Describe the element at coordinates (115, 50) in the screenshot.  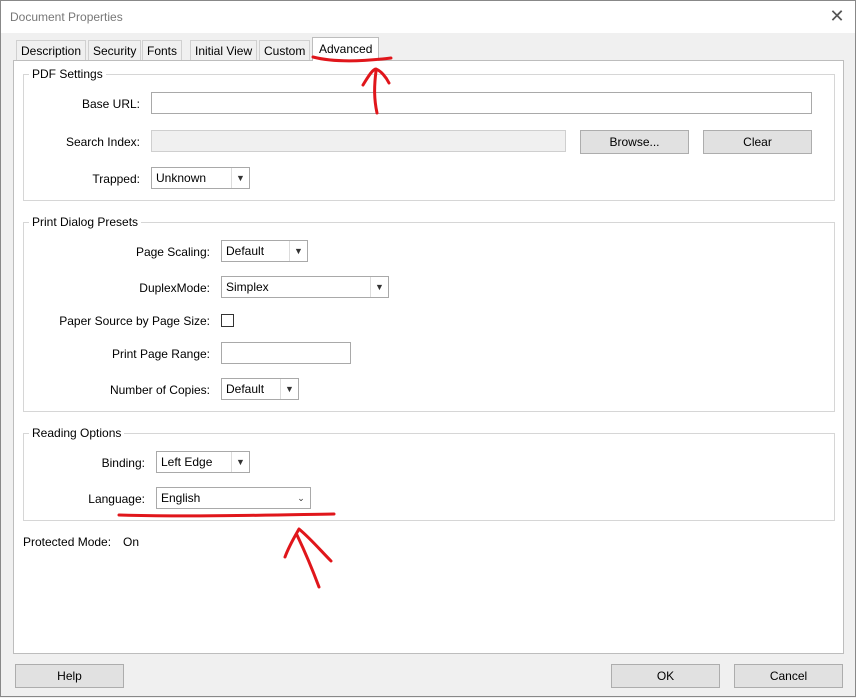
I see `tab-security: Security` at that location.